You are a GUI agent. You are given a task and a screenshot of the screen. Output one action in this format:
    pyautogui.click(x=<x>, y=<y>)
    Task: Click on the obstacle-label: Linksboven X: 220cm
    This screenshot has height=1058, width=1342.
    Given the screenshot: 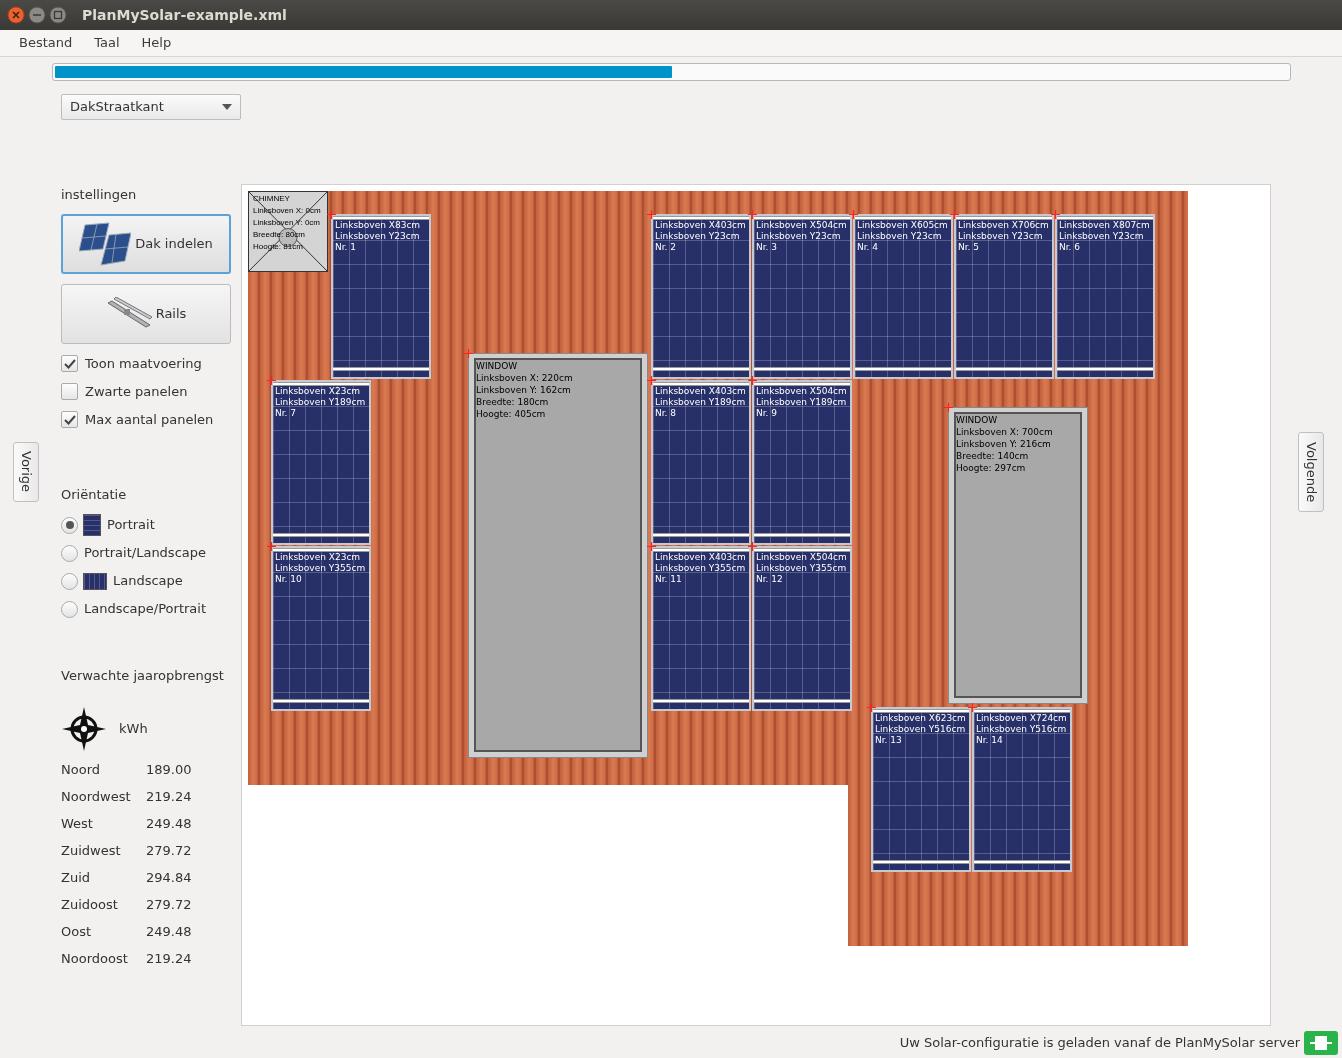 What is the action you would take?
    pyautogui.click(x=524, y=378)
    